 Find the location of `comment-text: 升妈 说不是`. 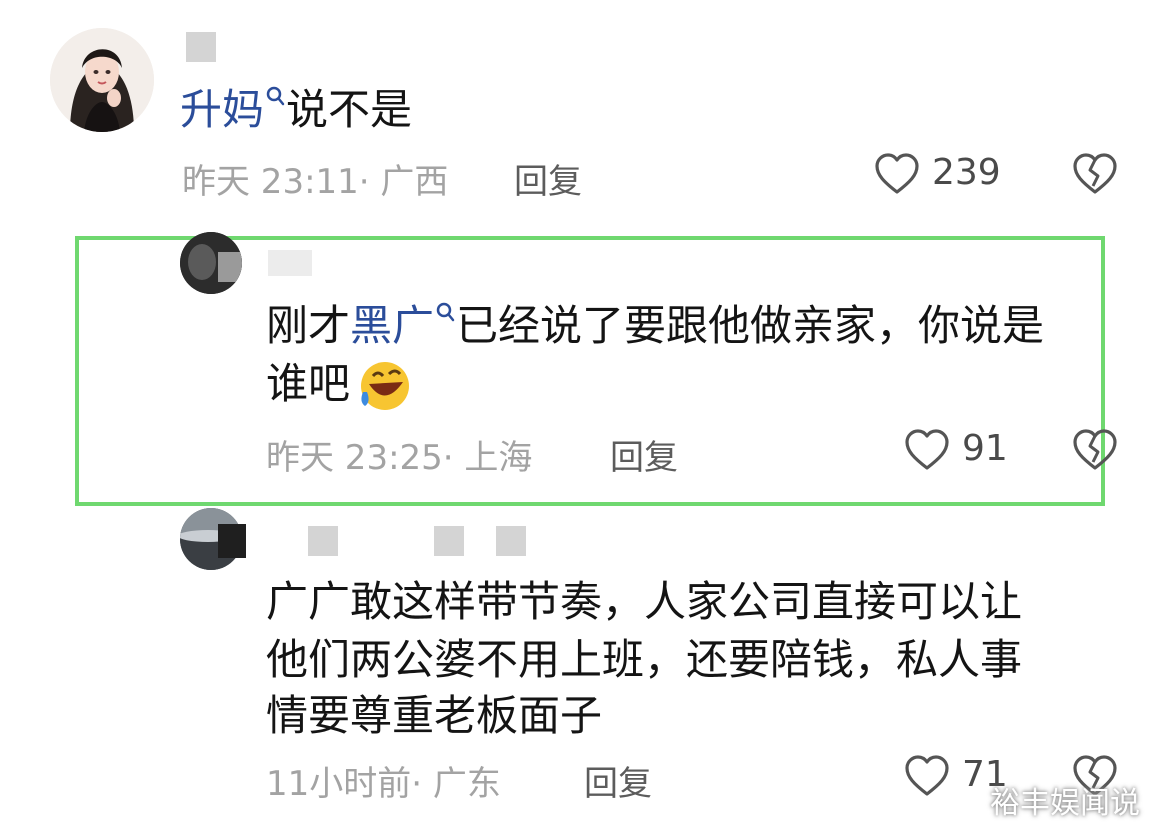

comment-text: 升妈 说不是 is located at coordinates (296, 109).